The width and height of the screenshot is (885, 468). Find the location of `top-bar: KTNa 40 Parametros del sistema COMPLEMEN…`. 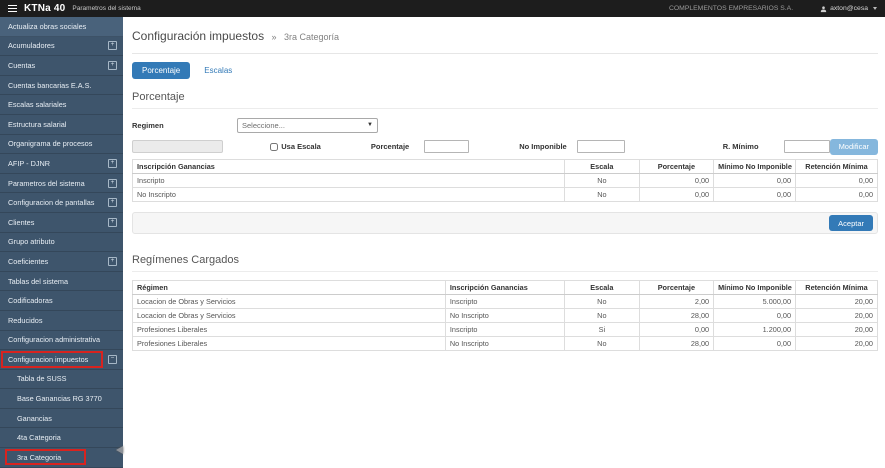

top-bar: KTNa 40 Parametros del sistema COMPLEMEN… is located at coordinates (442, 8).